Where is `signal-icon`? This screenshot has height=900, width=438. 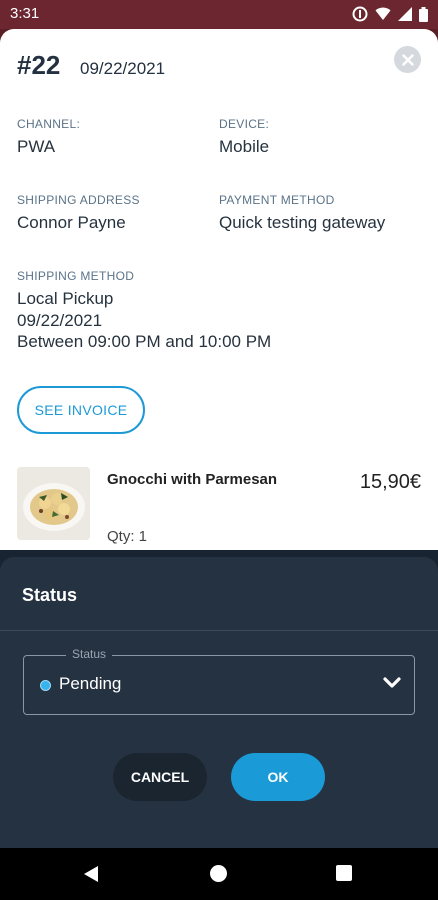 signal-icon is located at coordinates (405, 14).